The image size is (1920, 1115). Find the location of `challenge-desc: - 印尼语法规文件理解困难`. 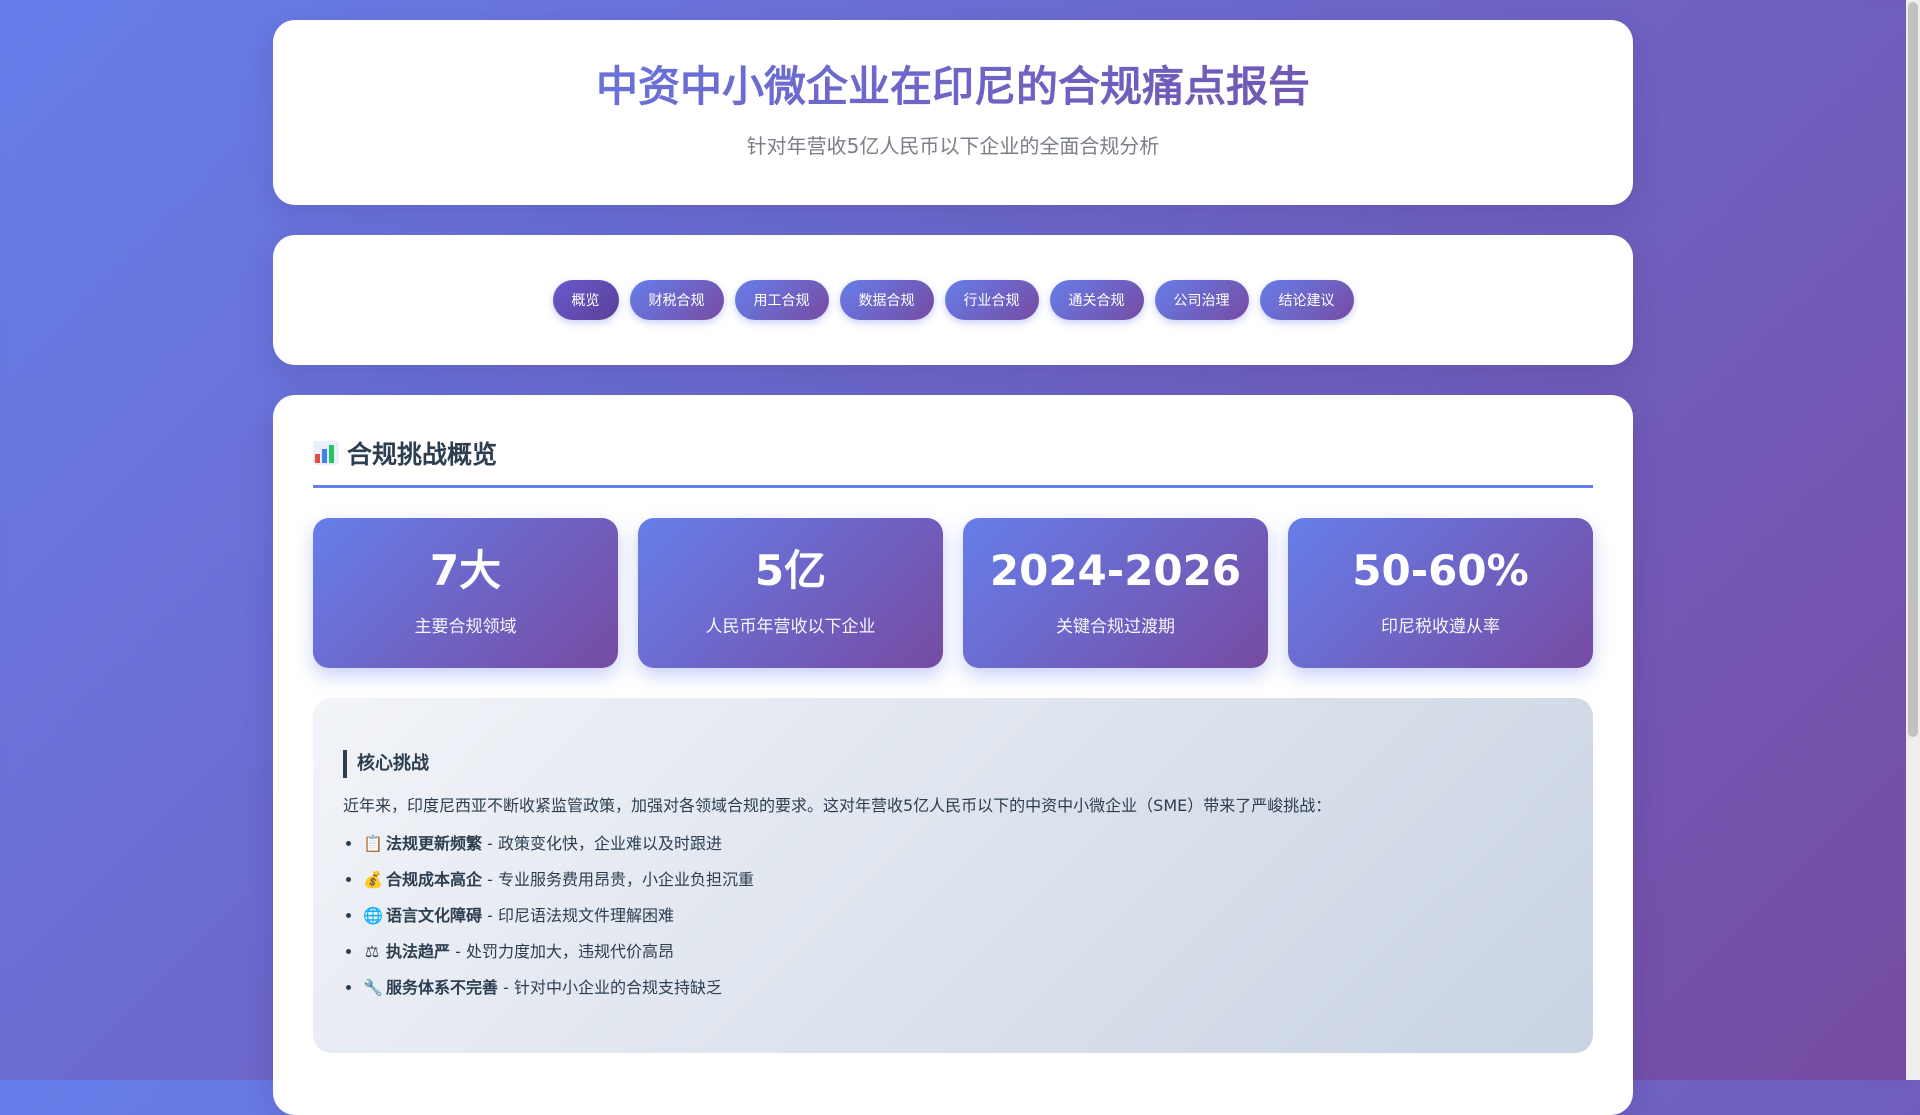

challenge-desc: - 印尼语法规文件理解困难 is located at coordinates (578, 915).